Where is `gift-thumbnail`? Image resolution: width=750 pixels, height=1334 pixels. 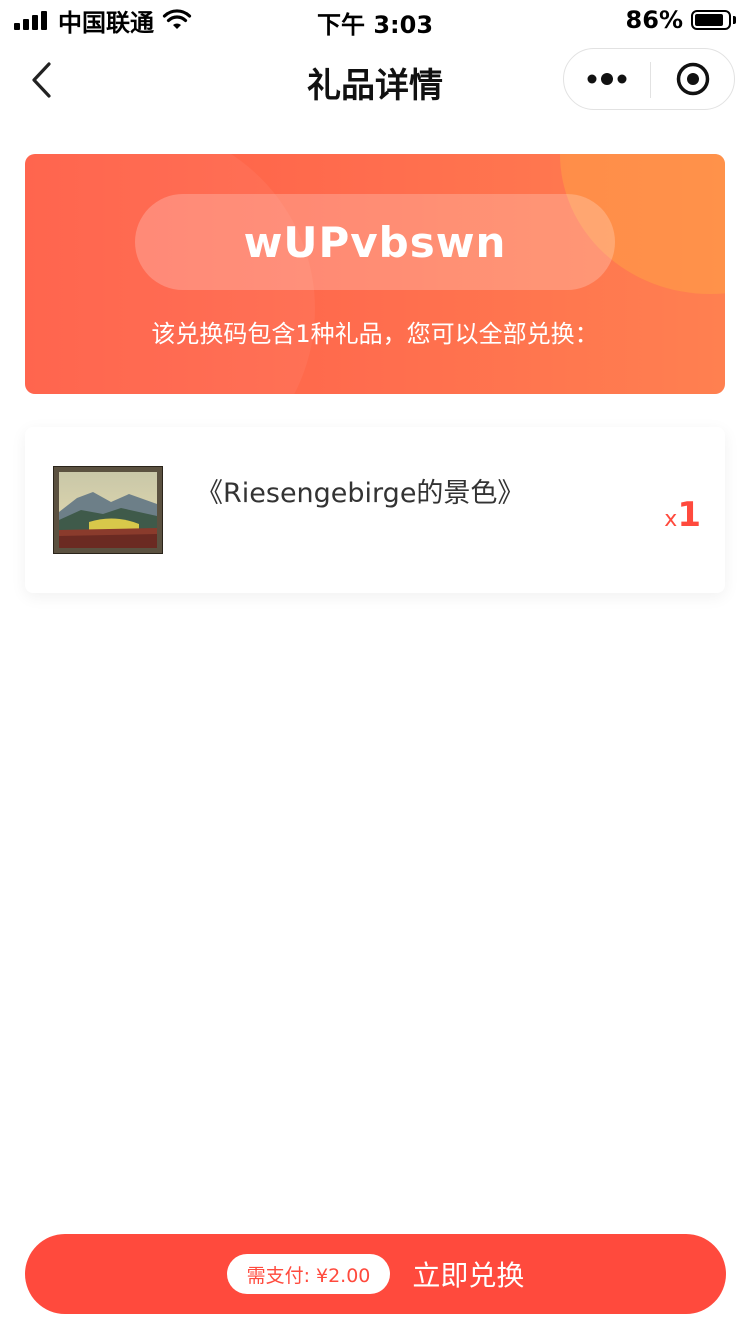
gift-thumbnail is located at coordinates (108, 510).